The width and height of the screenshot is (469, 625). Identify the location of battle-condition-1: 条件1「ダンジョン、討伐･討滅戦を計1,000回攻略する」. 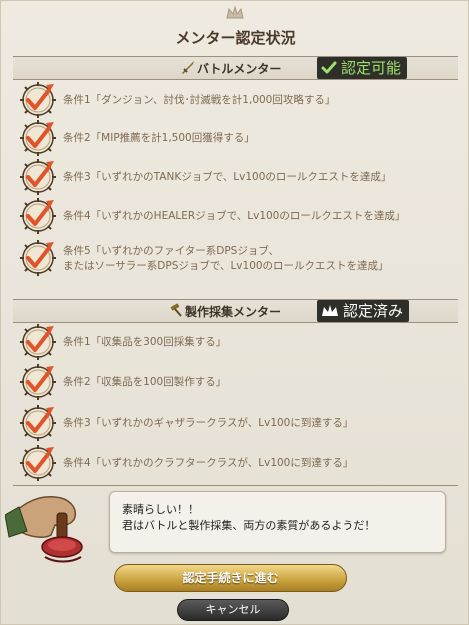
(235, 100).